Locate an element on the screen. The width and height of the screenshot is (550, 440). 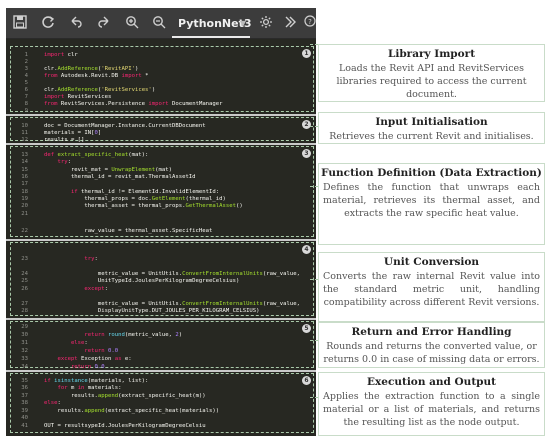
code-line: results.append(extract_specific_heat(m)) is located at coordinates (125, 396).